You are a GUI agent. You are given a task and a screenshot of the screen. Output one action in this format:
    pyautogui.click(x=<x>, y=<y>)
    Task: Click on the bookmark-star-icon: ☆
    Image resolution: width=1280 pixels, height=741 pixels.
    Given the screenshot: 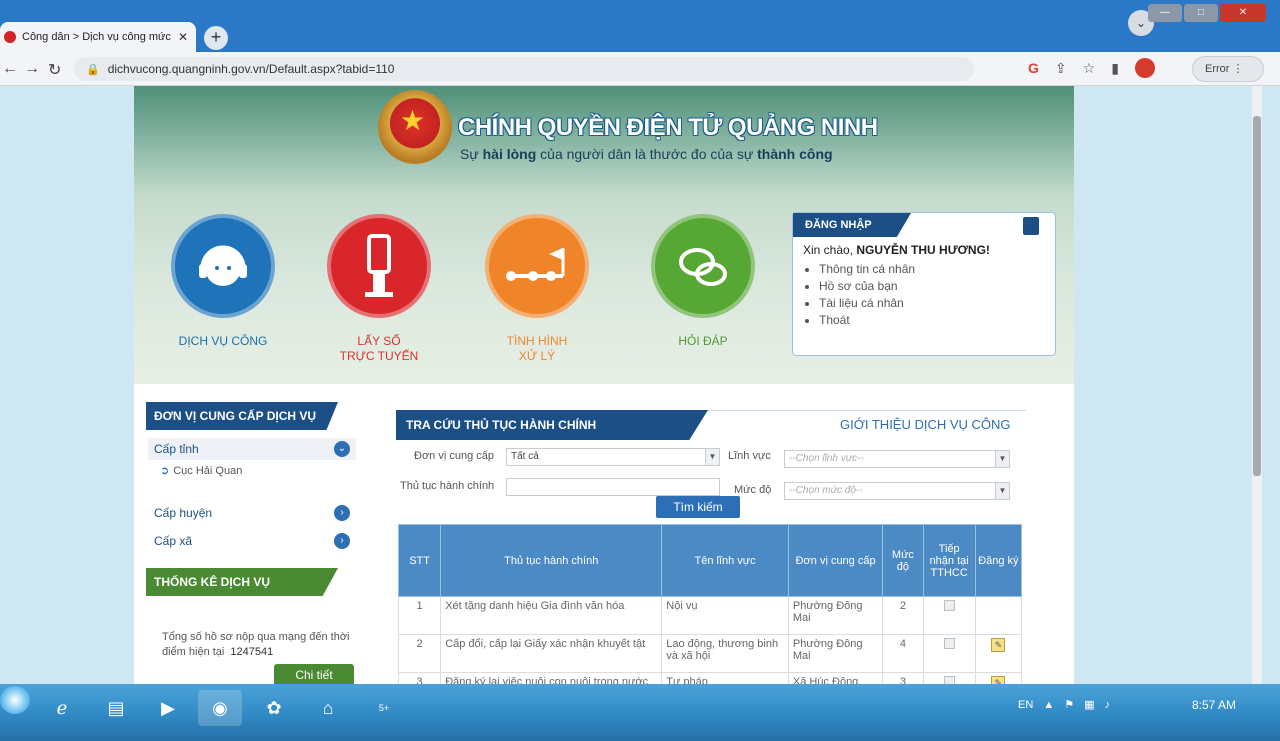 What is the action you would take?
    pyautogui.click(x=1089, y=68)
    